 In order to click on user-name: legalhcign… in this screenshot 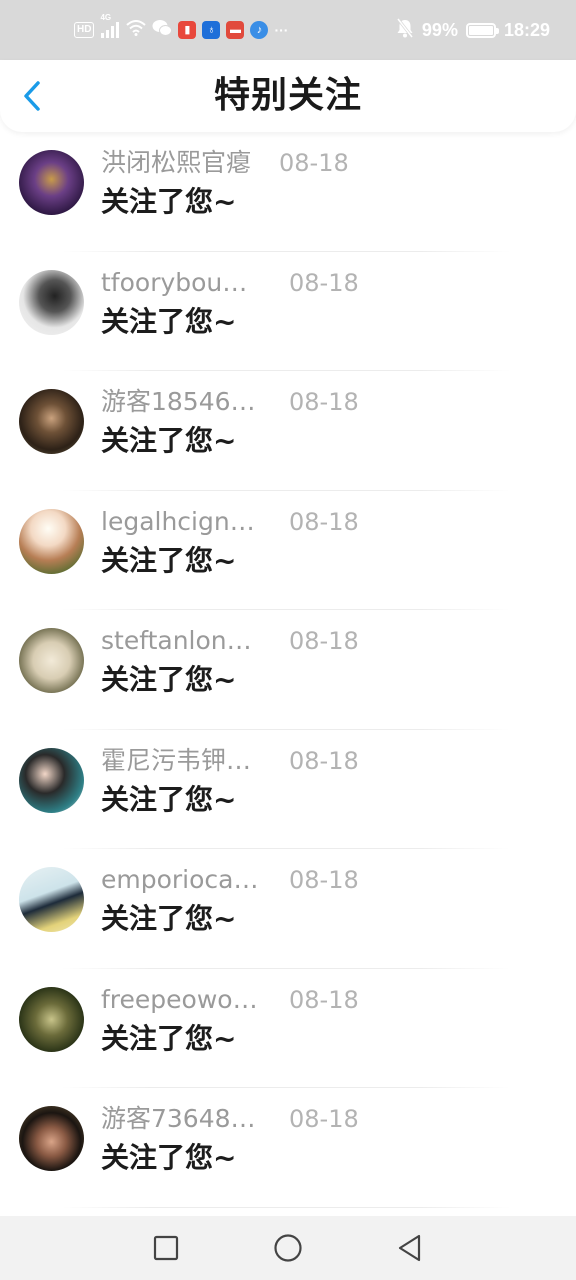, I will do `click(178, 521)`.